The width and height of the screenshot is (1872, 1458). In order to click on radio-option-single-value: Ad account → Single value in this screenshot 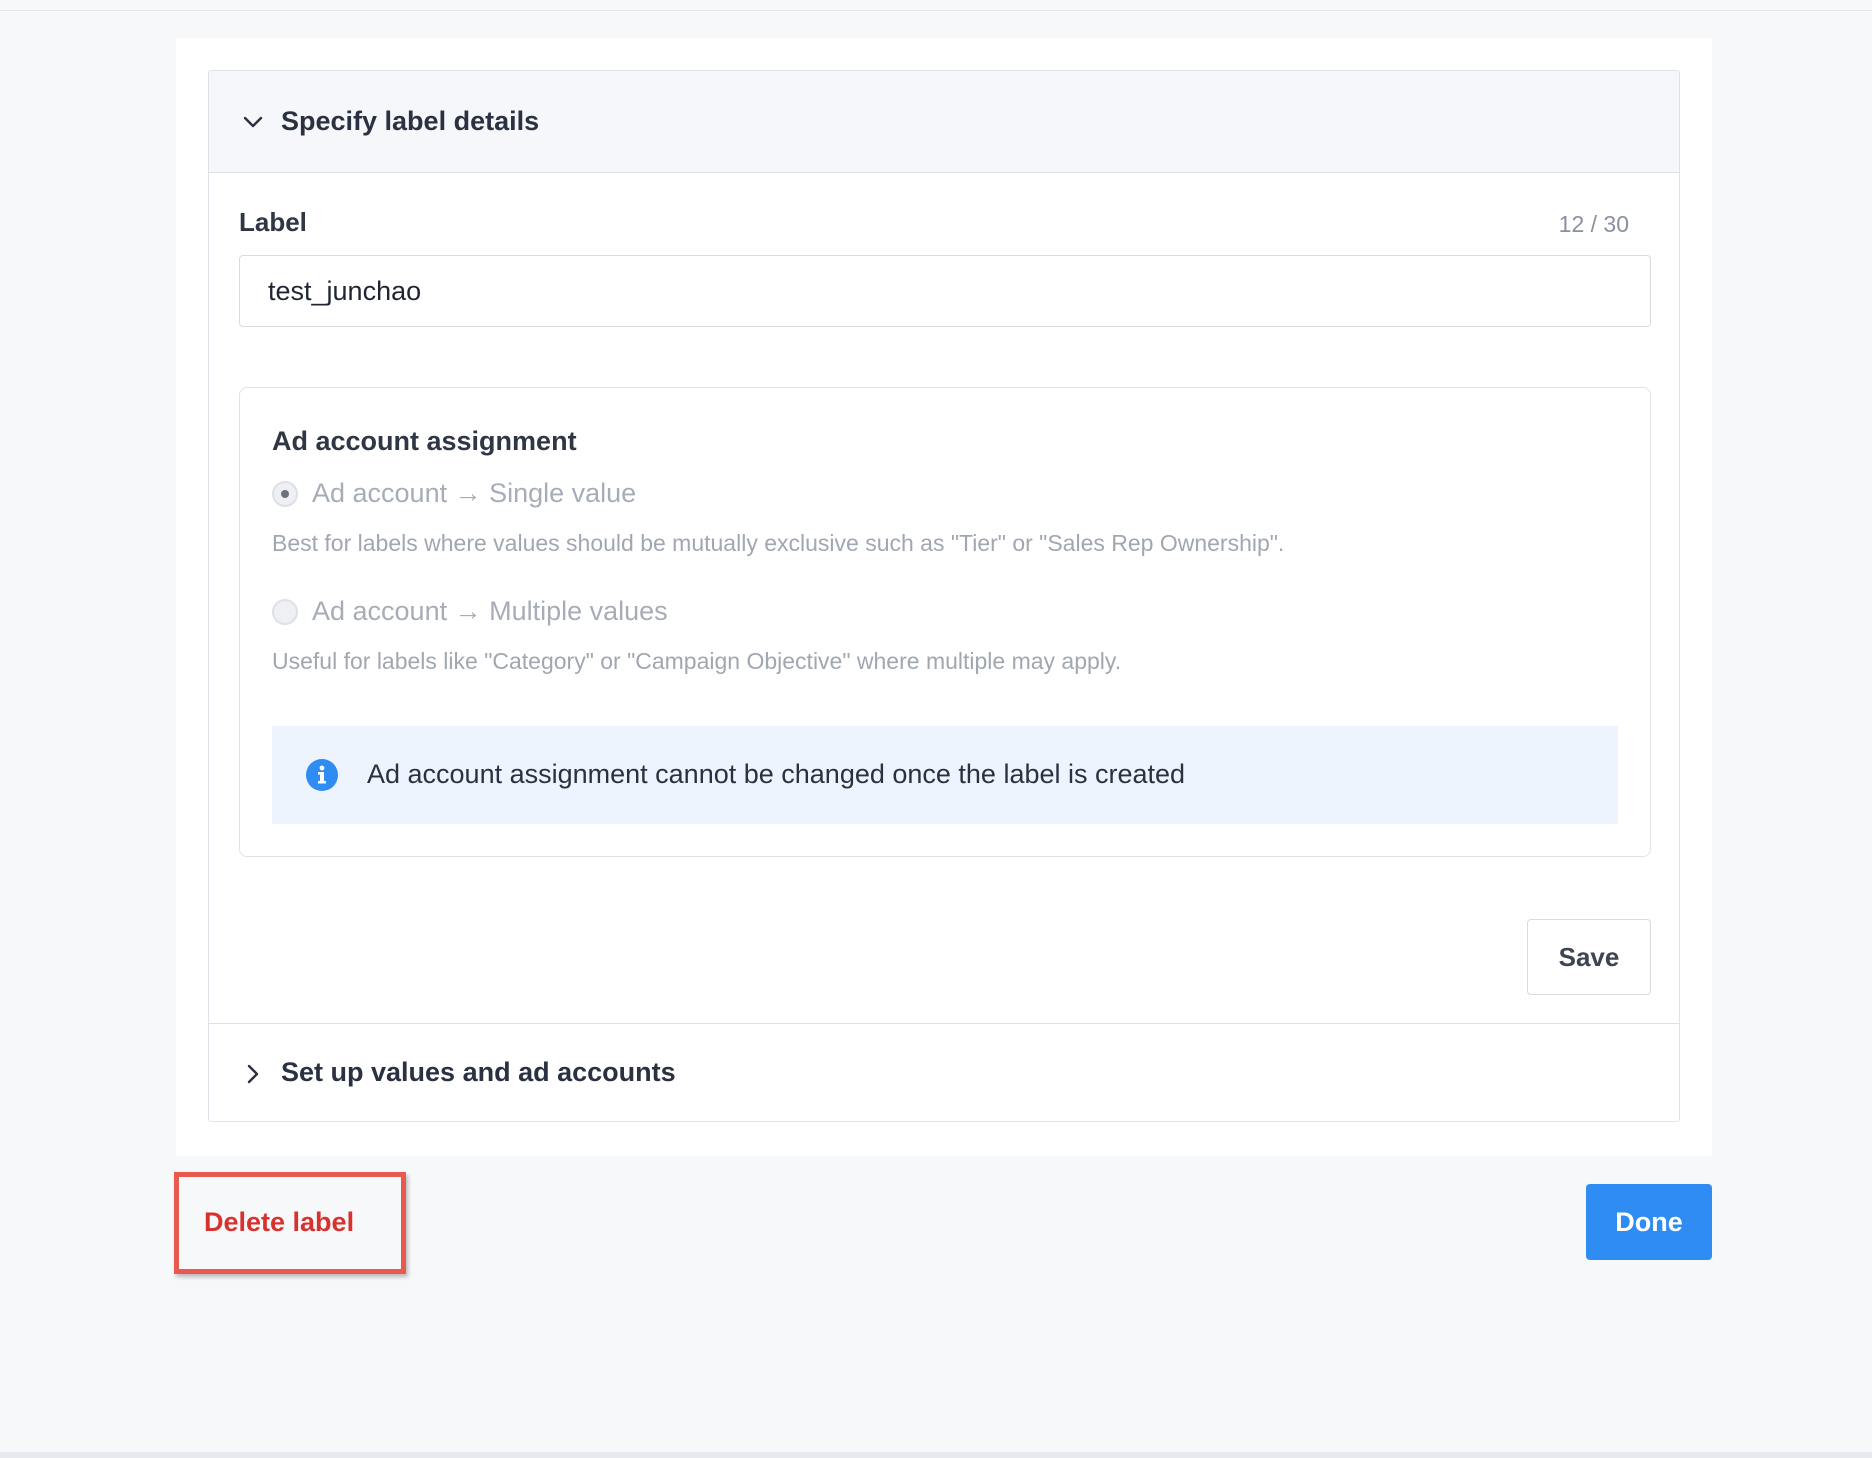, I will do `click(454, 493)`.